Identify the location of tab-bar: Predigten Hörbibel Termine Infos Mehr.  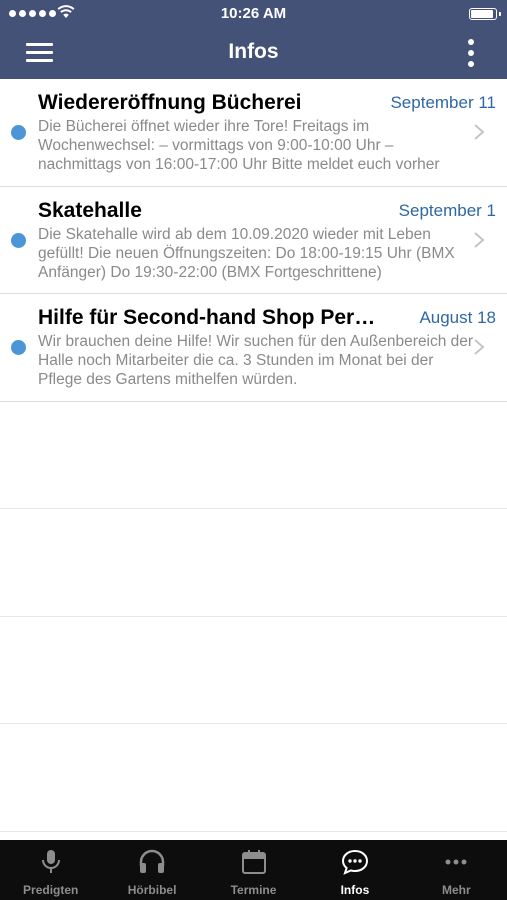
(253, 870).